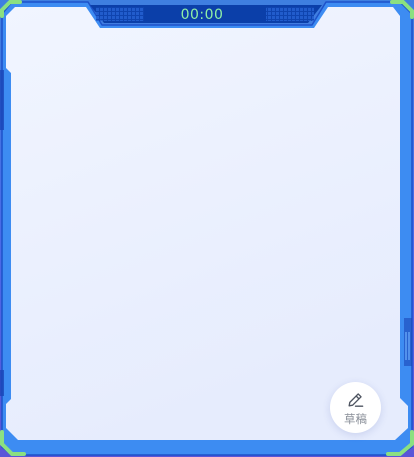 The image size is (414, 457). Describe the element at coordinates (355, 419) in the screenshot. I see `draft-button-label: 草稿` at that location.